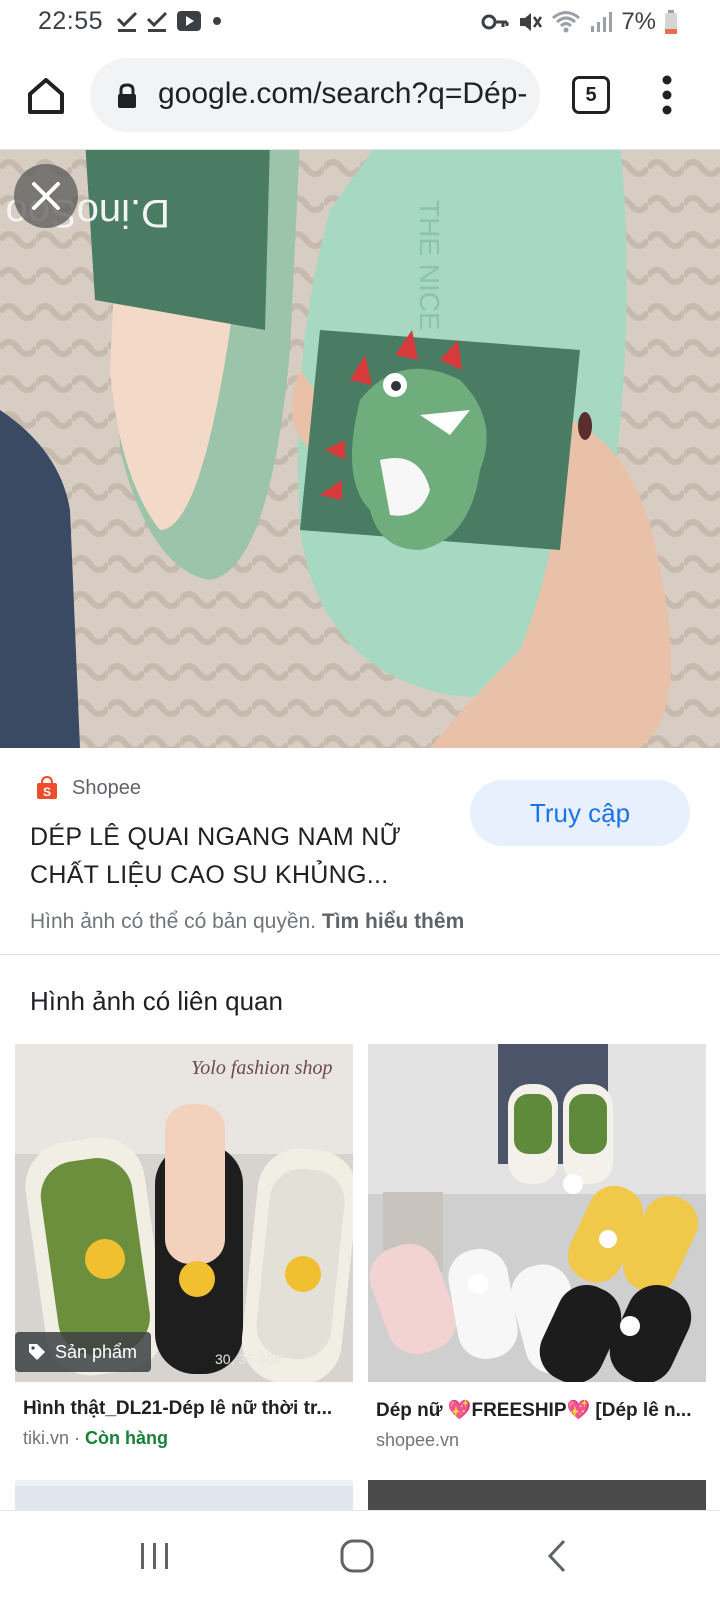 The image size is (720, 1600). I want to click on dot-icon, so click(217, 21).